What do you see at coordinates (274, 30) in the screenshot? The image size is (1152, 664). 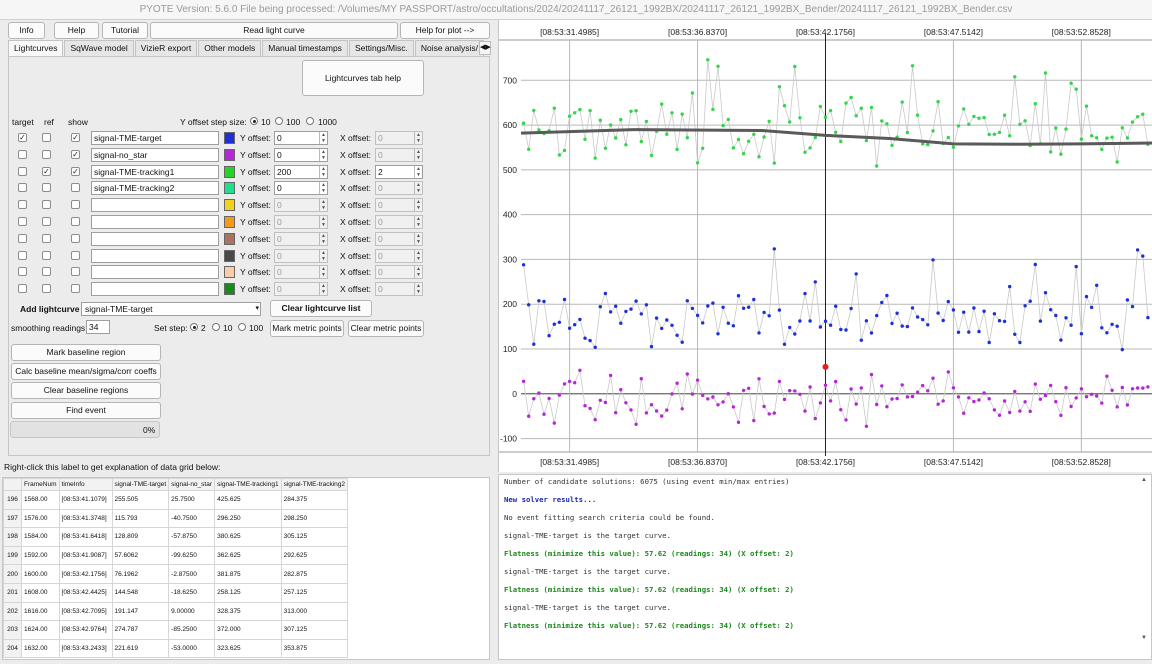 I see `read-light-curve-button: Read light curve` at bounding box center [274, 30].